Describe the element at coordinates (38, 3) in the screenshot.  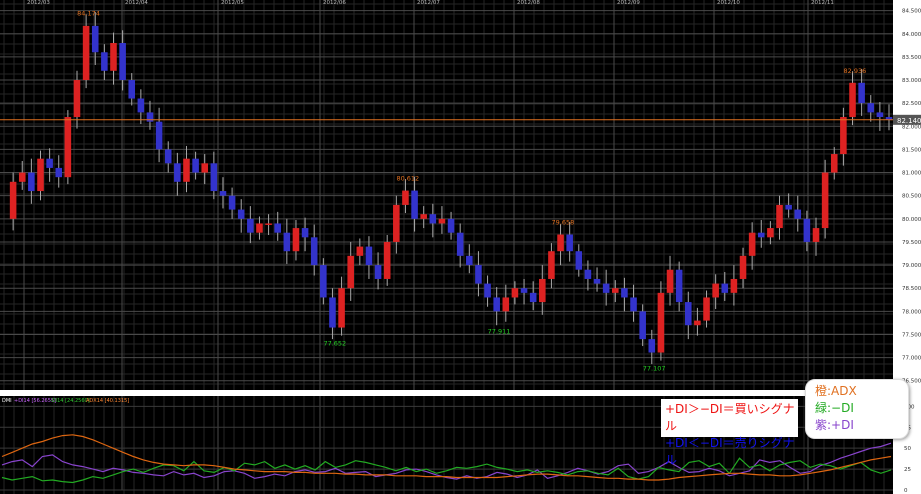
I see `date-tick-label: 2012/03` at that location.